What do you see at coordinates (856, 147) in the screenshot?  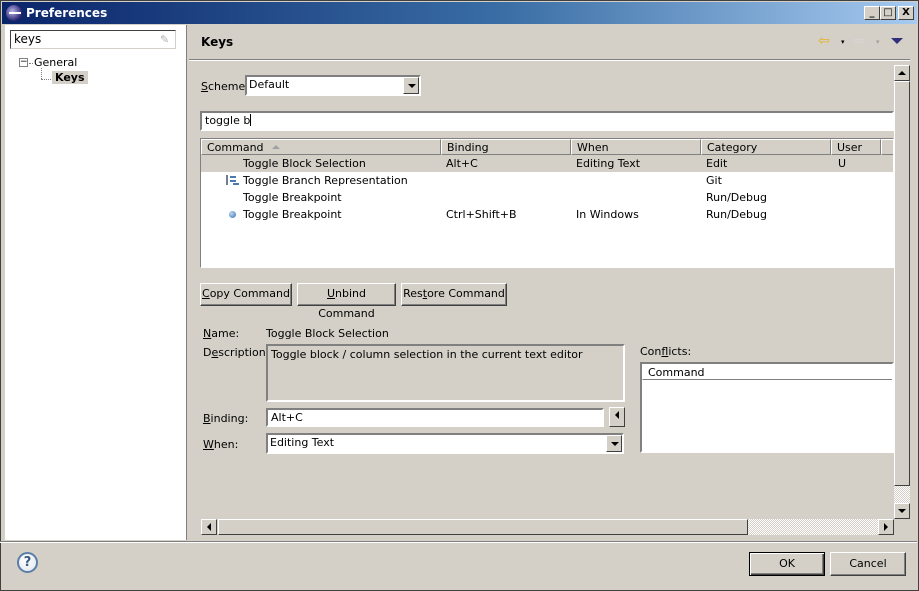 I see `column-header-user: User` at bounding box center [856, 147].